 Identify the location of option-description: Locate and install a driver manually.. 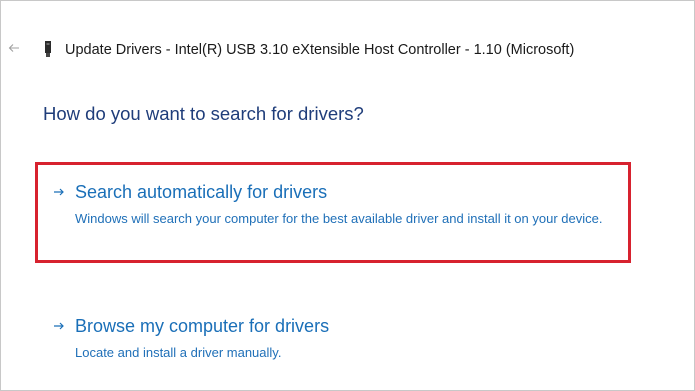
(178, 352).